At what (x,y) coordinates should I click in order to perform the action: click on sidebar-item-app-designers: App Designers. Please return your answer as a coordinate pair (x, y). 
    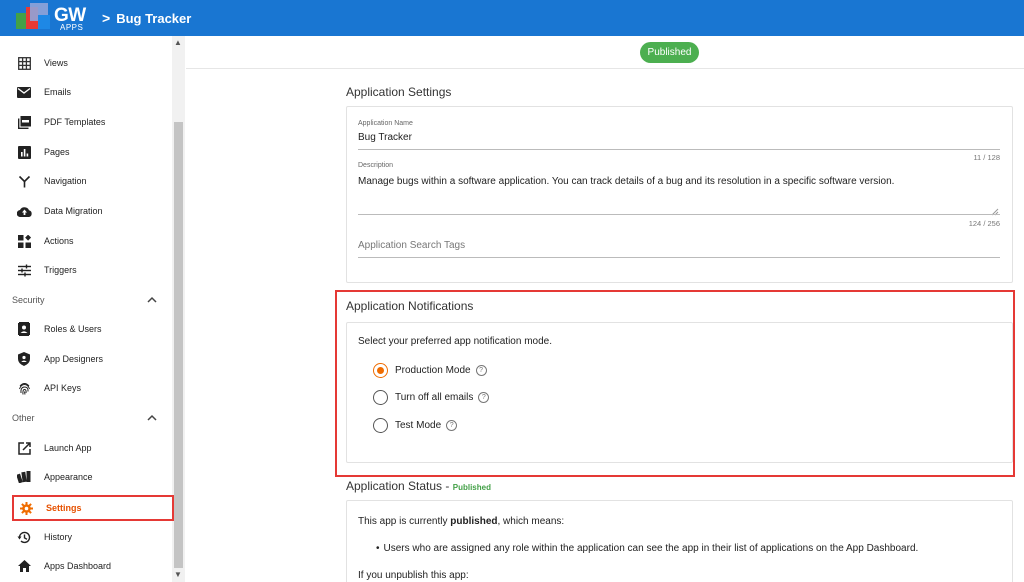
    Looking at the image, I should click on (92, 359).